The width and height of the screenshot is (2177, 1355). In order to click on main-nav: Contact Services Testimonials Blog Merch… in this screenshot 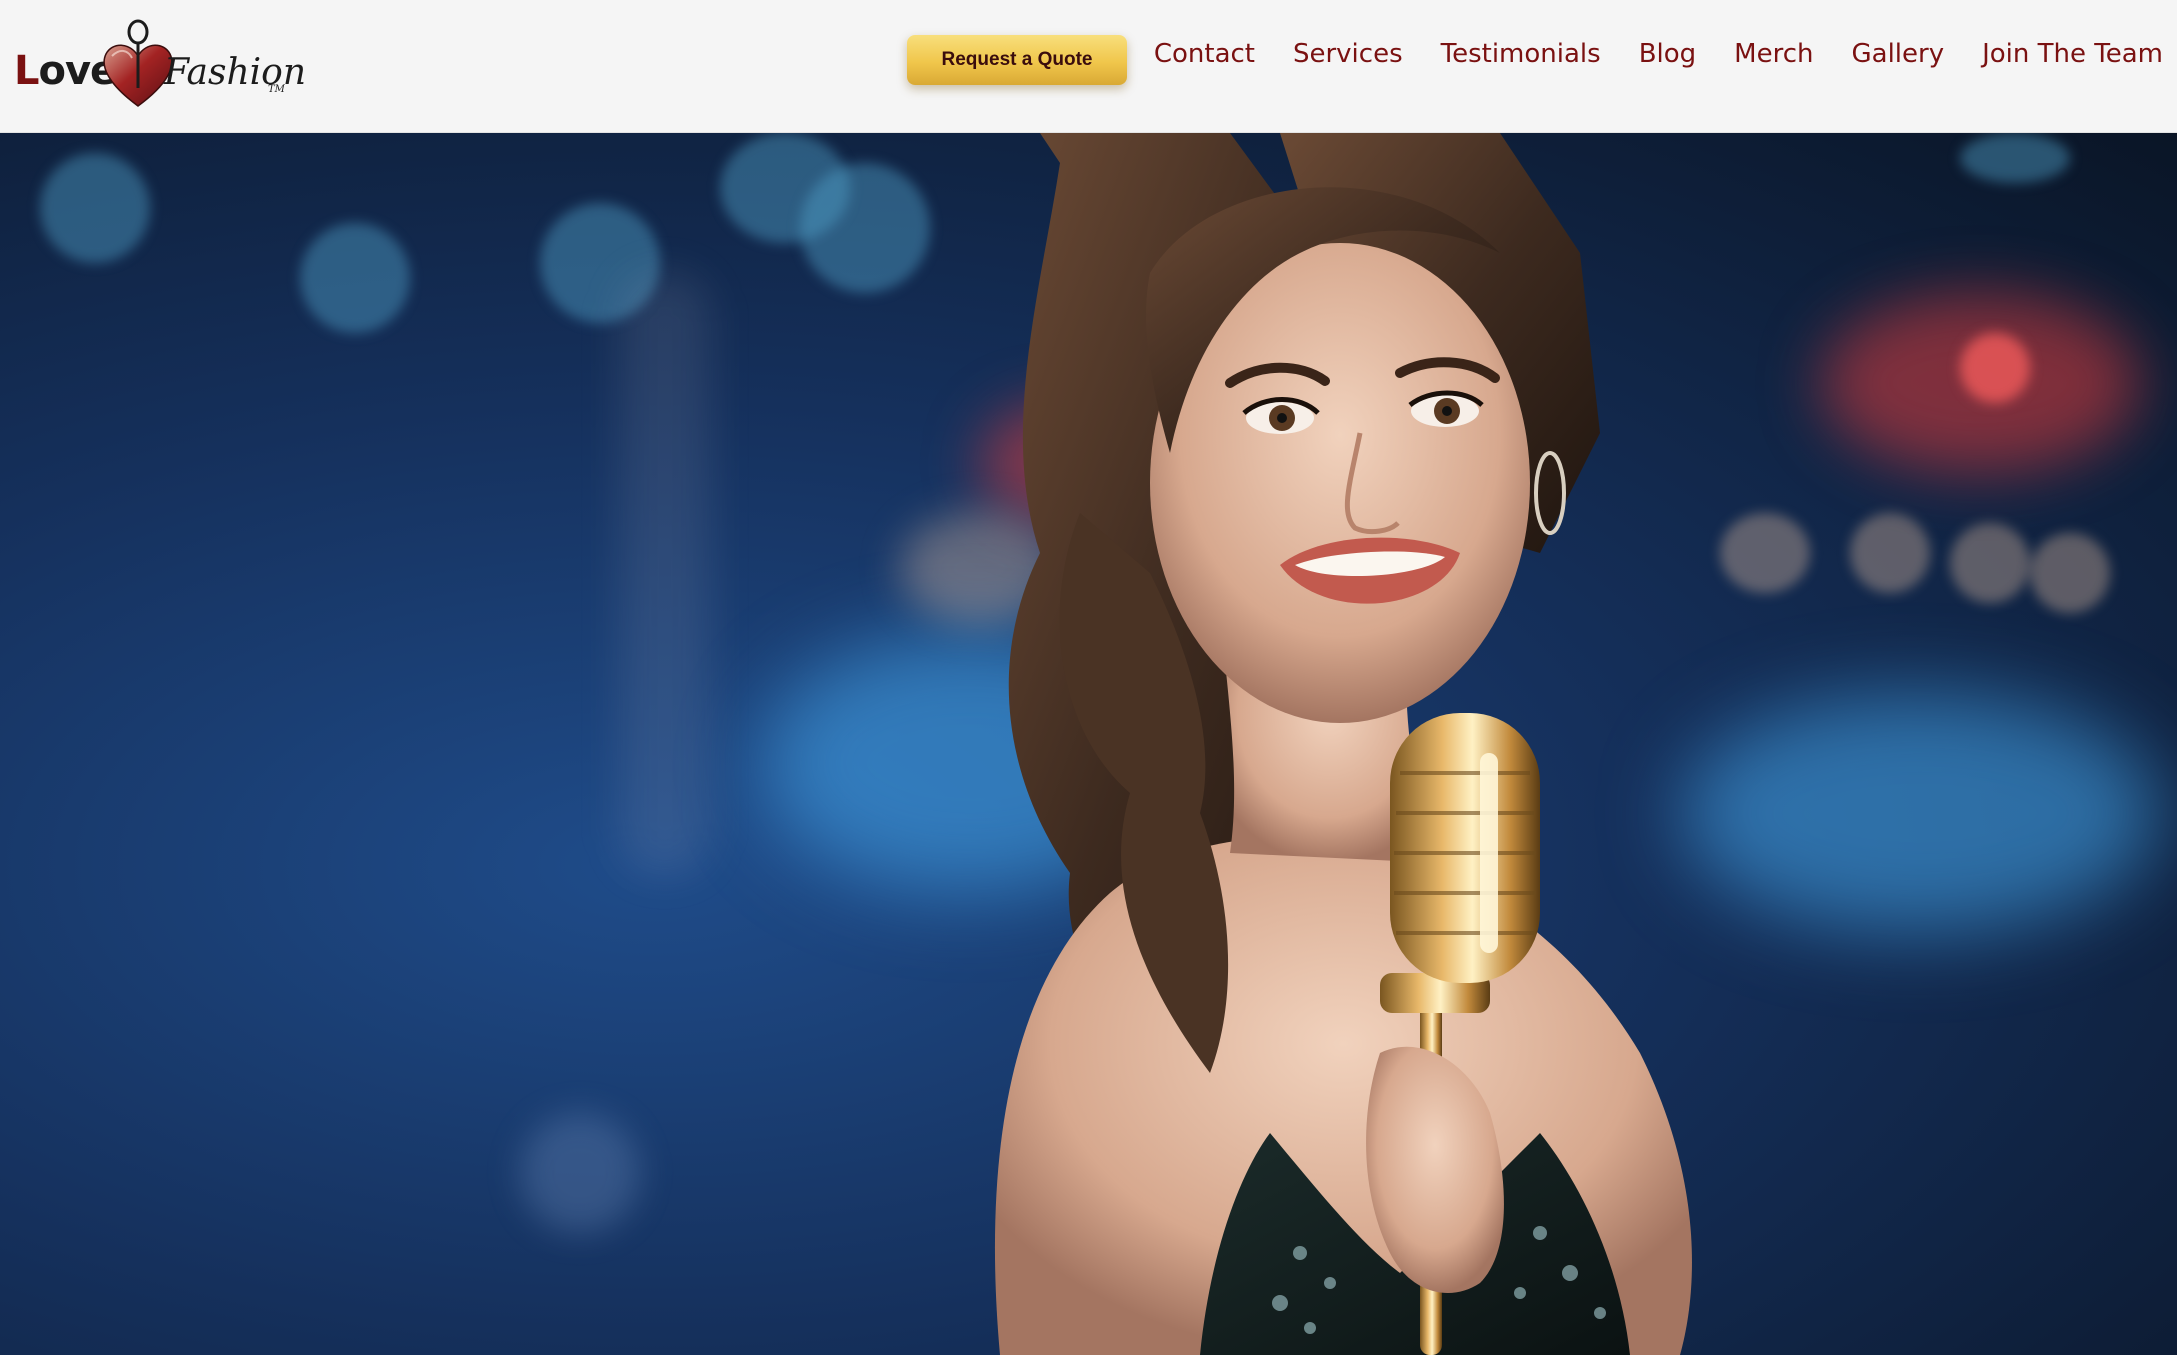, I will do `click(1658, 54)`.